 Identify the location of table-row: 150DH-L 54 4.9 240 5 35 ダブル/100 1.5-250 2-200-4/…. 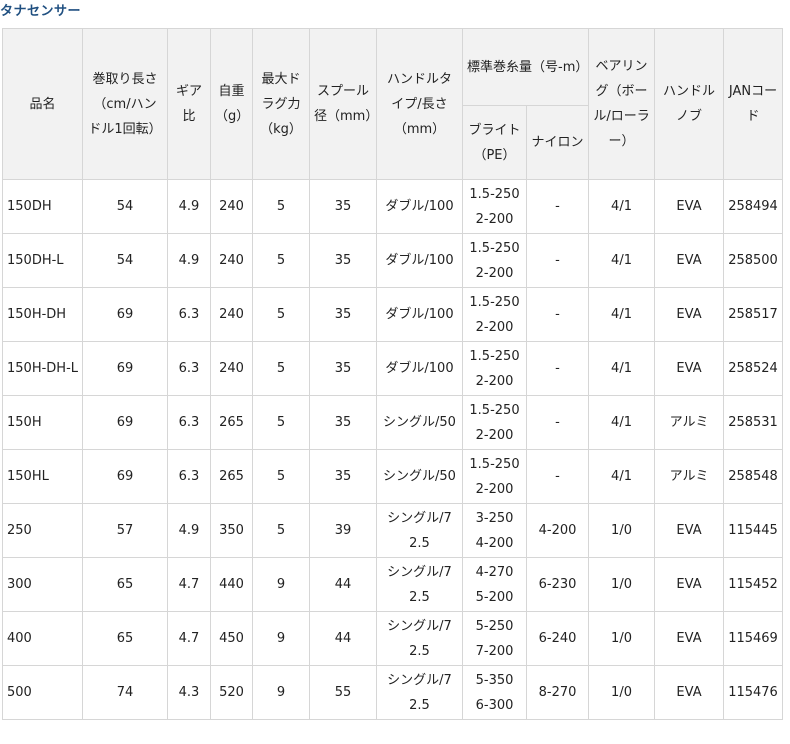
(393, 260).